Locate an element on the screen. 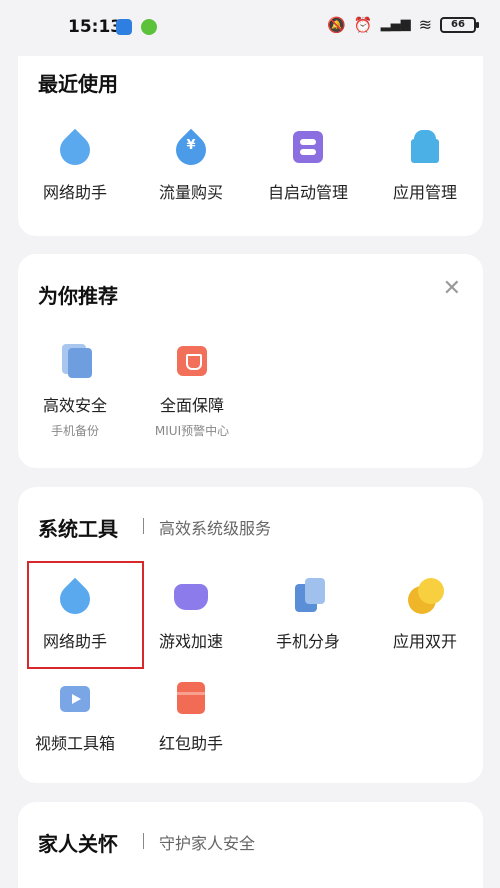  backup-icon is located at coordinates (77, 361).